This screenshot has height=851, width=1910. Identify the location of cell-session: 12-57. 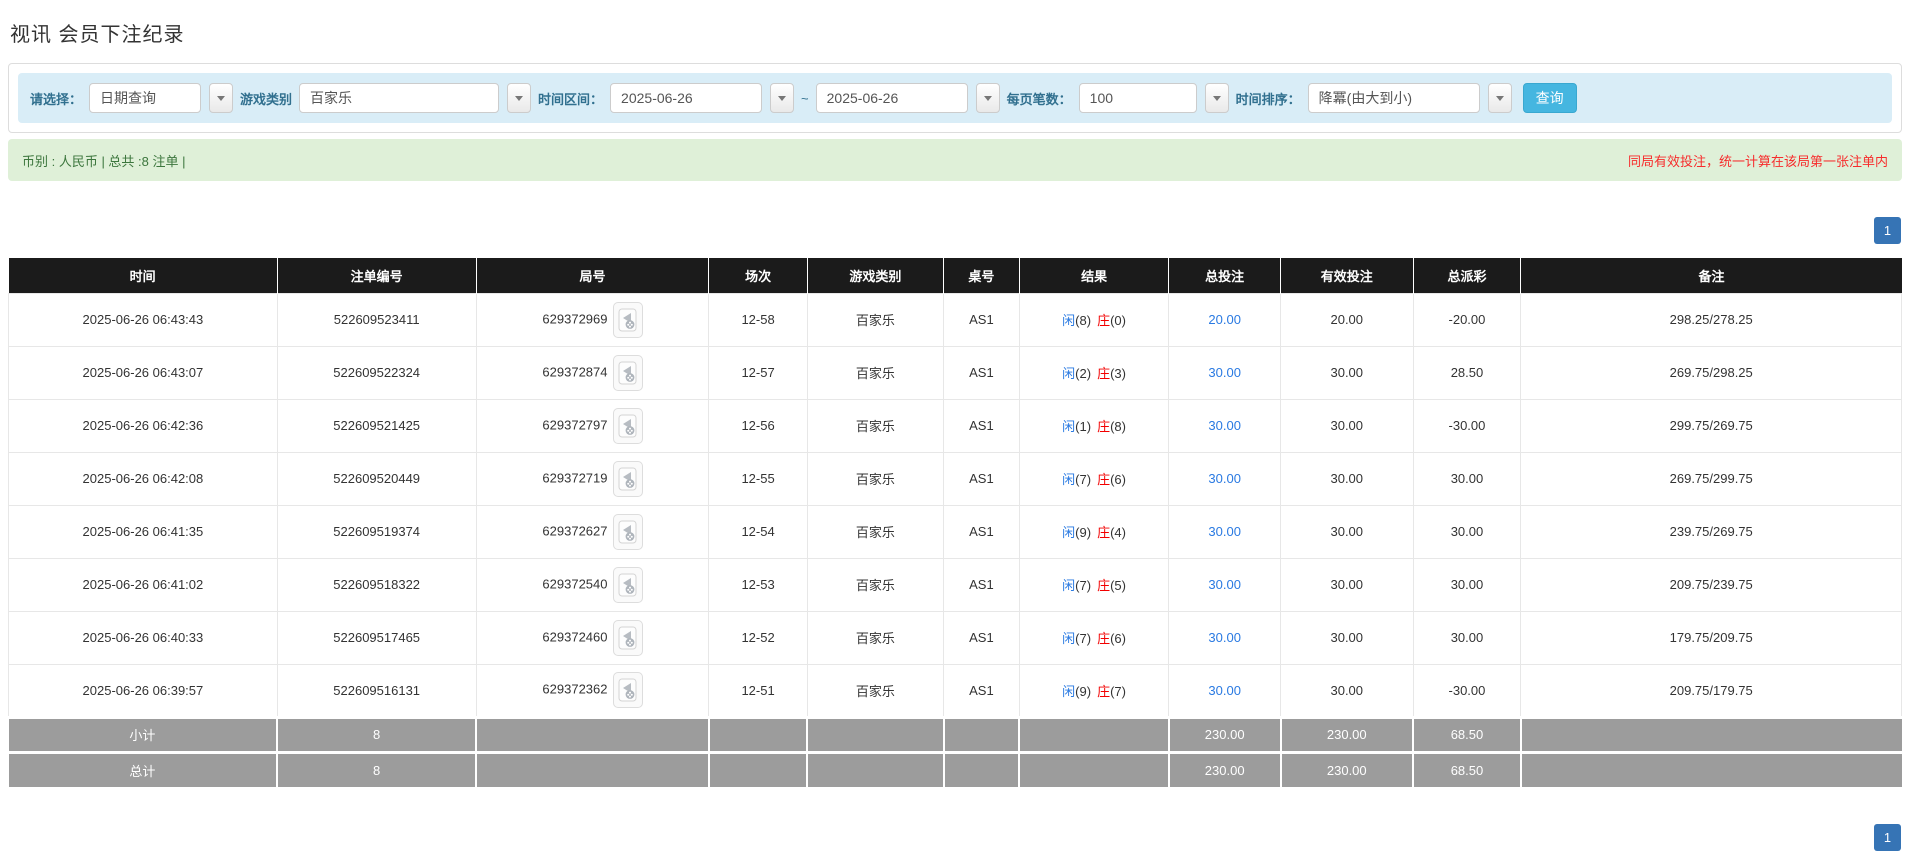
(758, 372).